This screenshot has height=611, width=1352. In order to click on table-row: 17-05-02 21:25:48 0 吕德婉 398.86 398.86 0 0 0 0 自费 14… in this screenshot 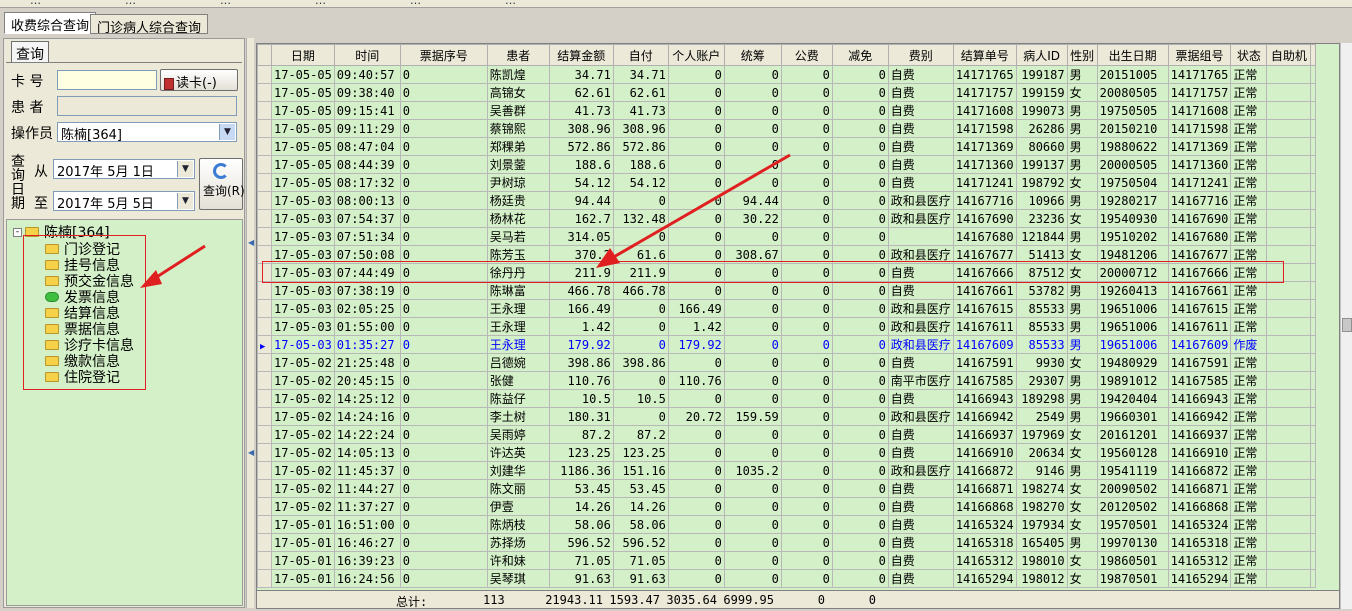, I will do `click(787, 362)`.